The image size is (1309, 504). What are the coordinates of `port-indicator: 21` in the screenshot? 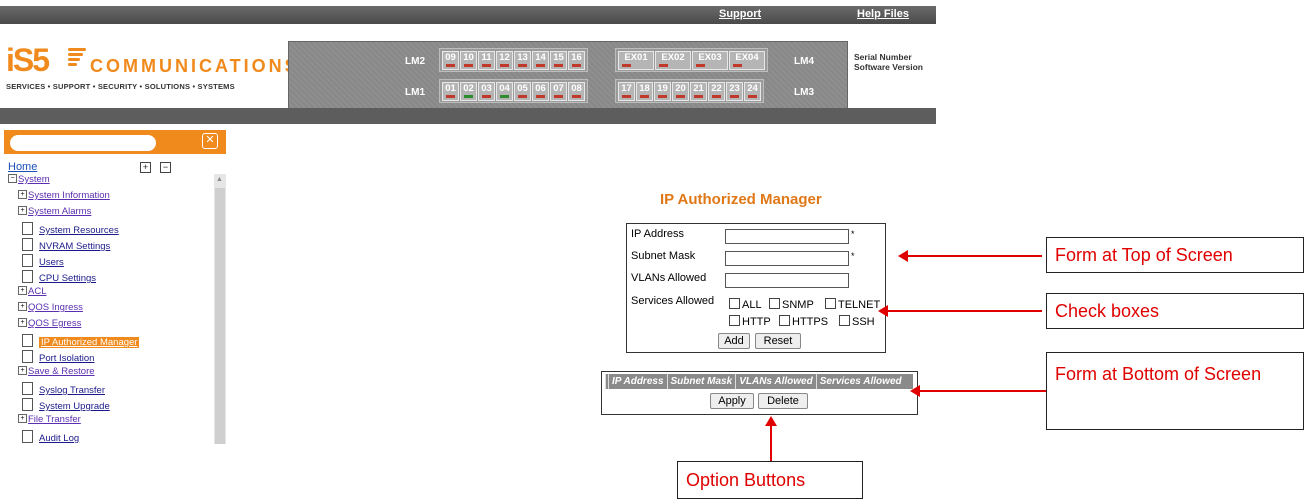 It's located at (698, 91).